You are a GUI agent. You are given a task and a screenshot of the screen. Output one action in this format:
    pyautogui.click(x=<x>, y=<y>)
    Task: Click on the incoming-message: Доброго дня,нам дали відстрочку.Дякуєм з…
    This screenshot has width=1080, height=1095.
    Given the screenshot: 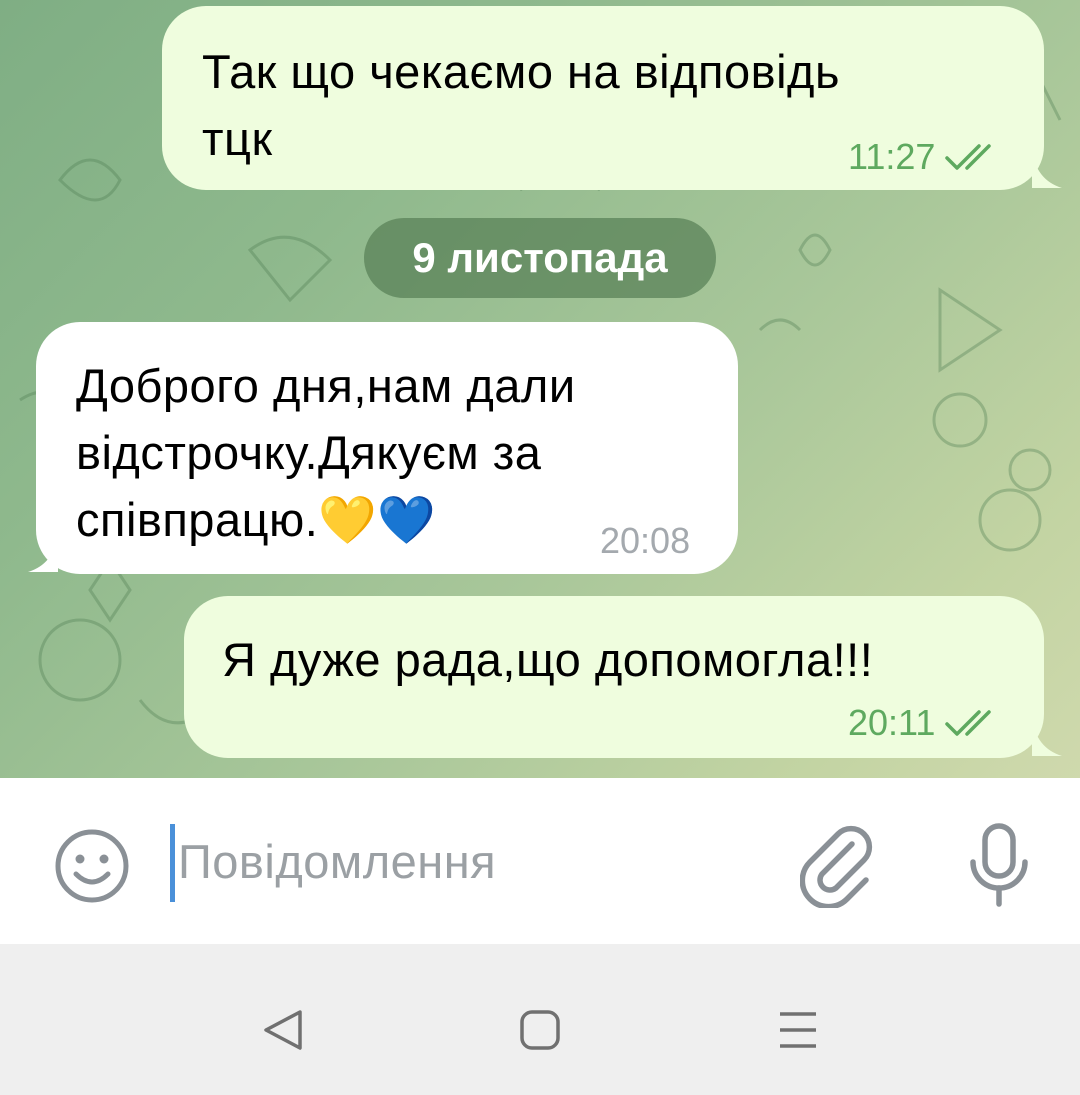 What is the action you would take?
    pyautogui.click(x=387, y=448)
    